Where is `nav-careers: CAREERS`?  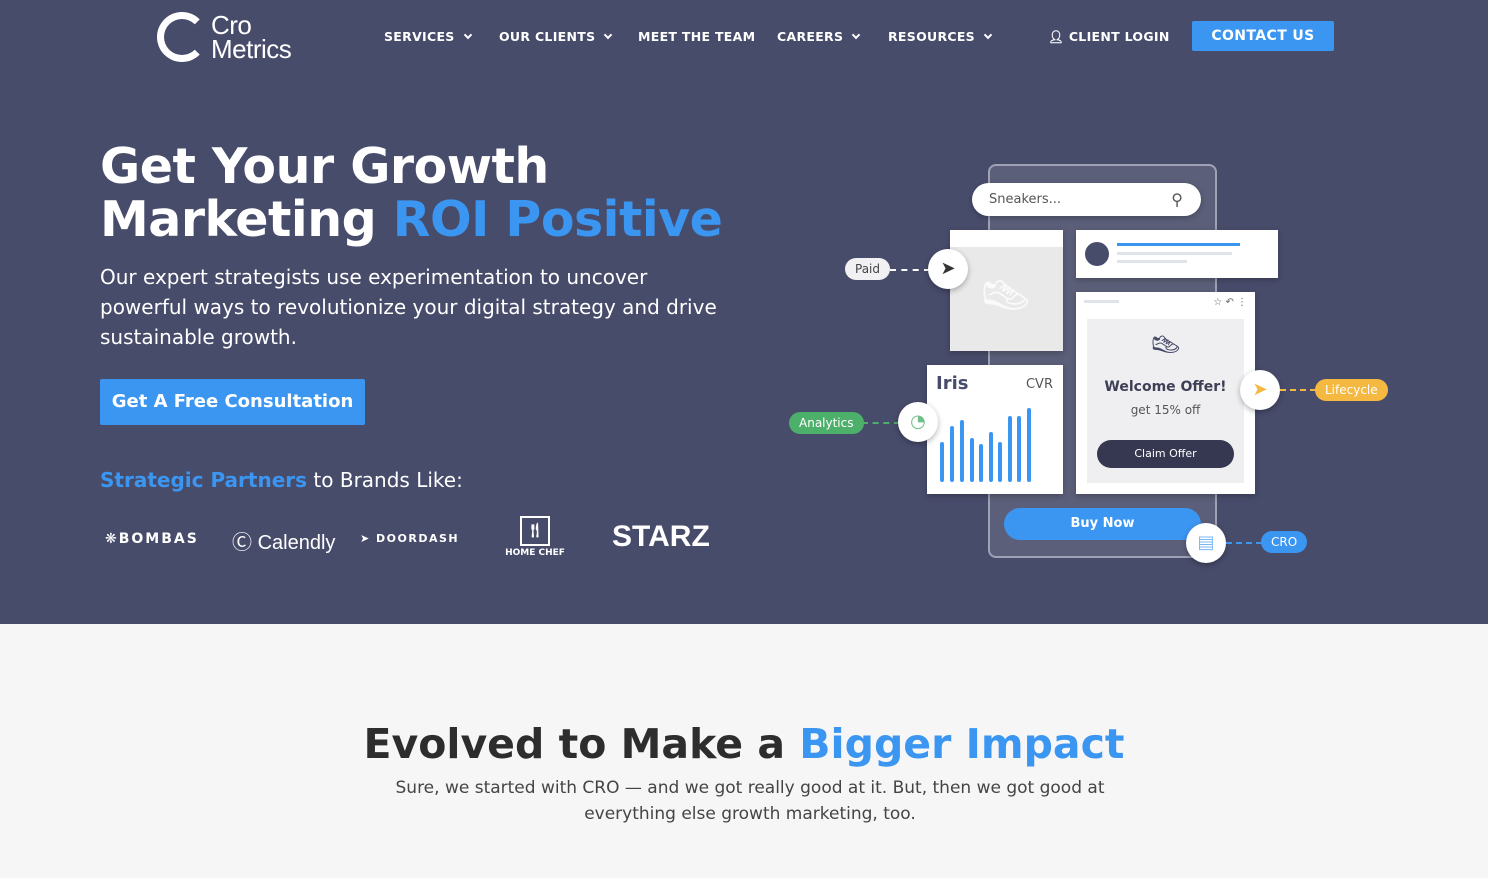 nav-careers: CAREERS is located at coordinates (819, 36).